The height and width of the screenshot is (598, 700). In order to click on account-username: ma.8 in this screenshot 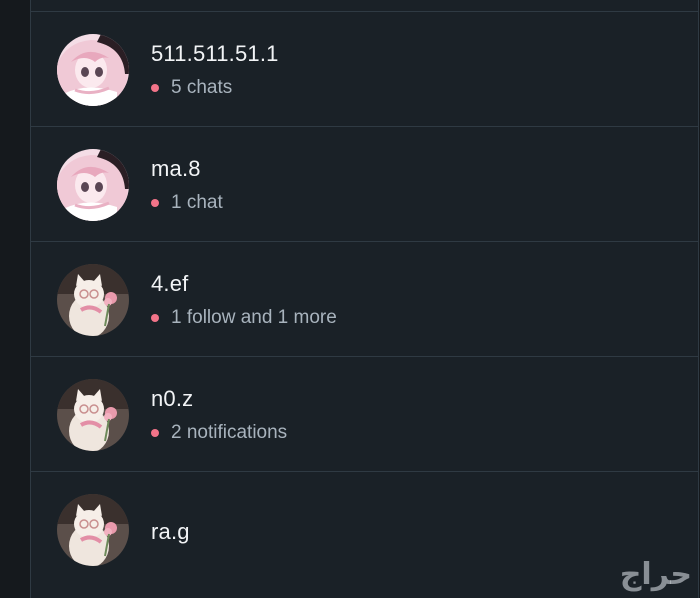, I will do `click(176, 168)`.